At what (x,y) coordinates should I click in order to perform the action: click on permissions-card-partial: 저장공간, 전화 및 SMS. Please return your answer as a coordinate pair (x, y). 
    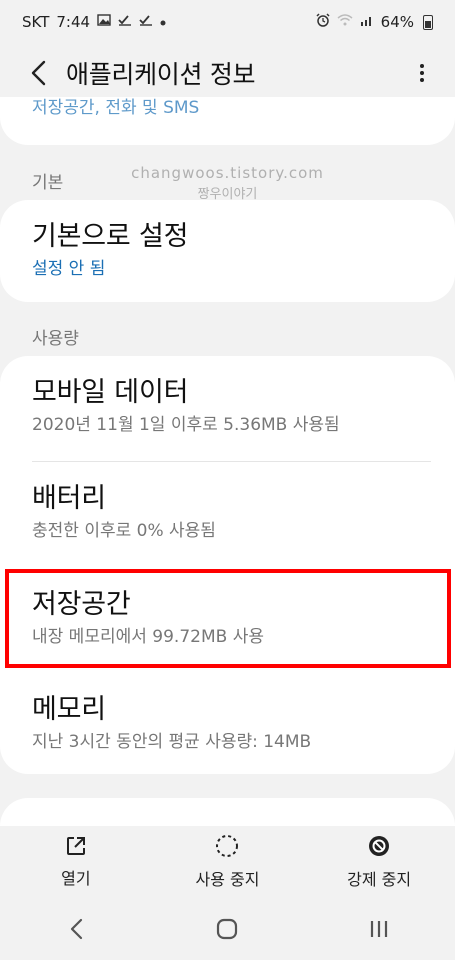
    Looking at the image, I should click on (227, 121).